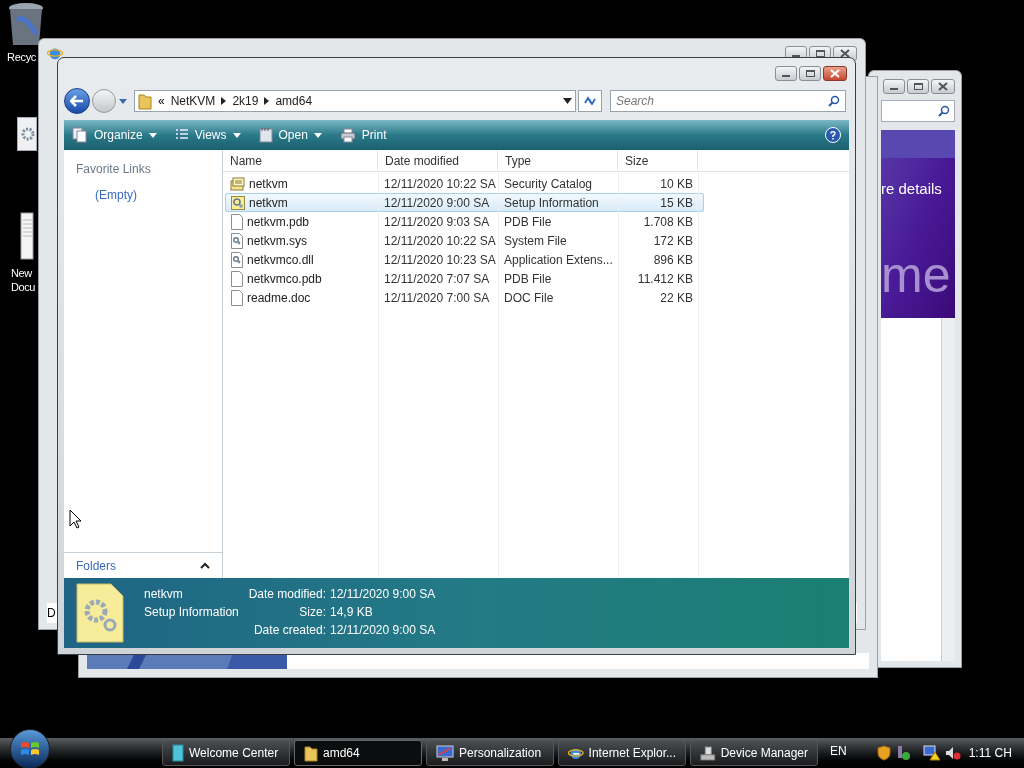 This screenshot has height=768, width=1024. Describe the element at coordinates (161, 101) in the screenshot. I see `overflow-chevron: «` at that location.